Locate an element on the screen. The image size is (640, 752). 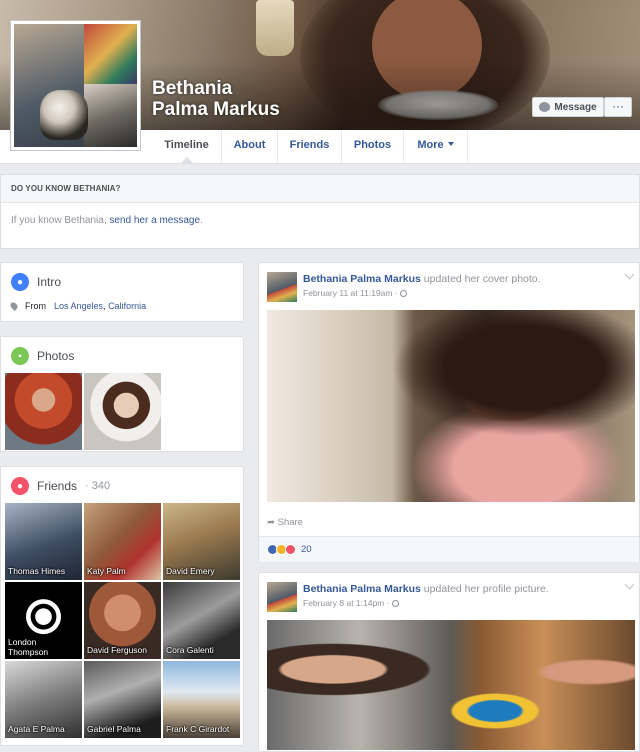
friend-tile: Gabriel Palma is located at coordinates (122, 699).